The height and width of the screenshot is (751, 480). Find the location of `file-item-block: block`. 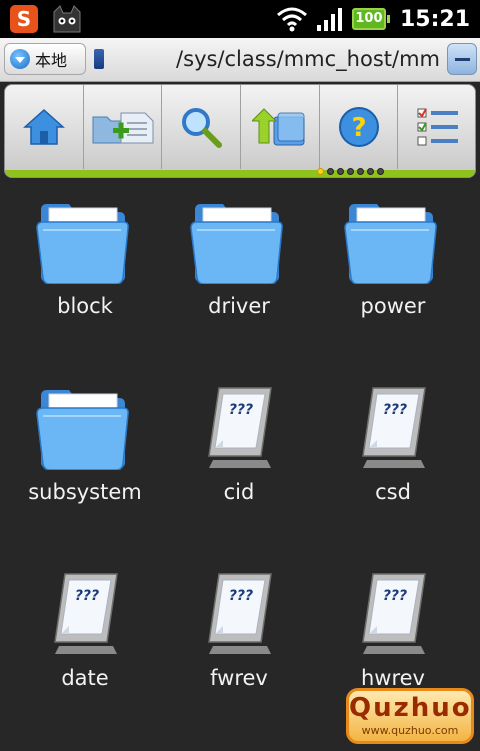

file-item-block: block is located at coordinates (75, 275).